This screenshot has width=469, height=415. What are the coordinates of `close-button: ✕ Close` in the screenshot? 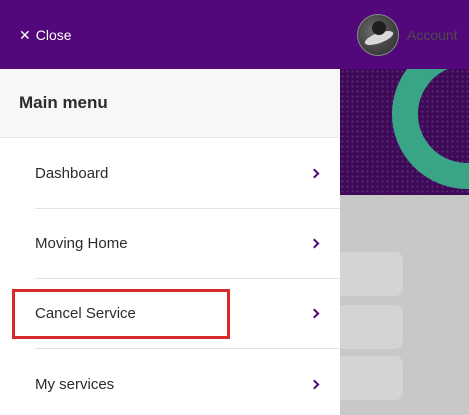 It's located at (45, 35).